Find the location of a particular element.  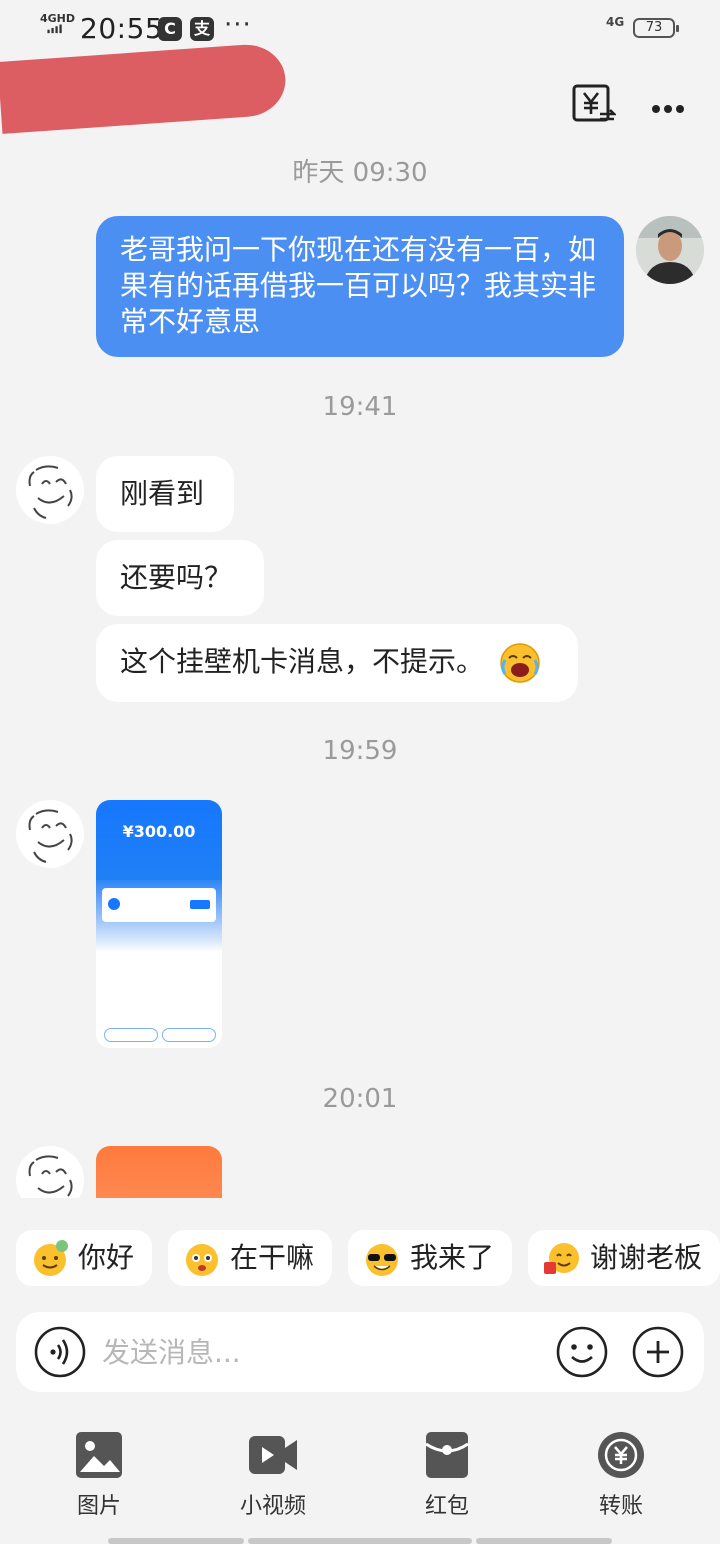

transfer-icon is located at coordinates (621, 1455).